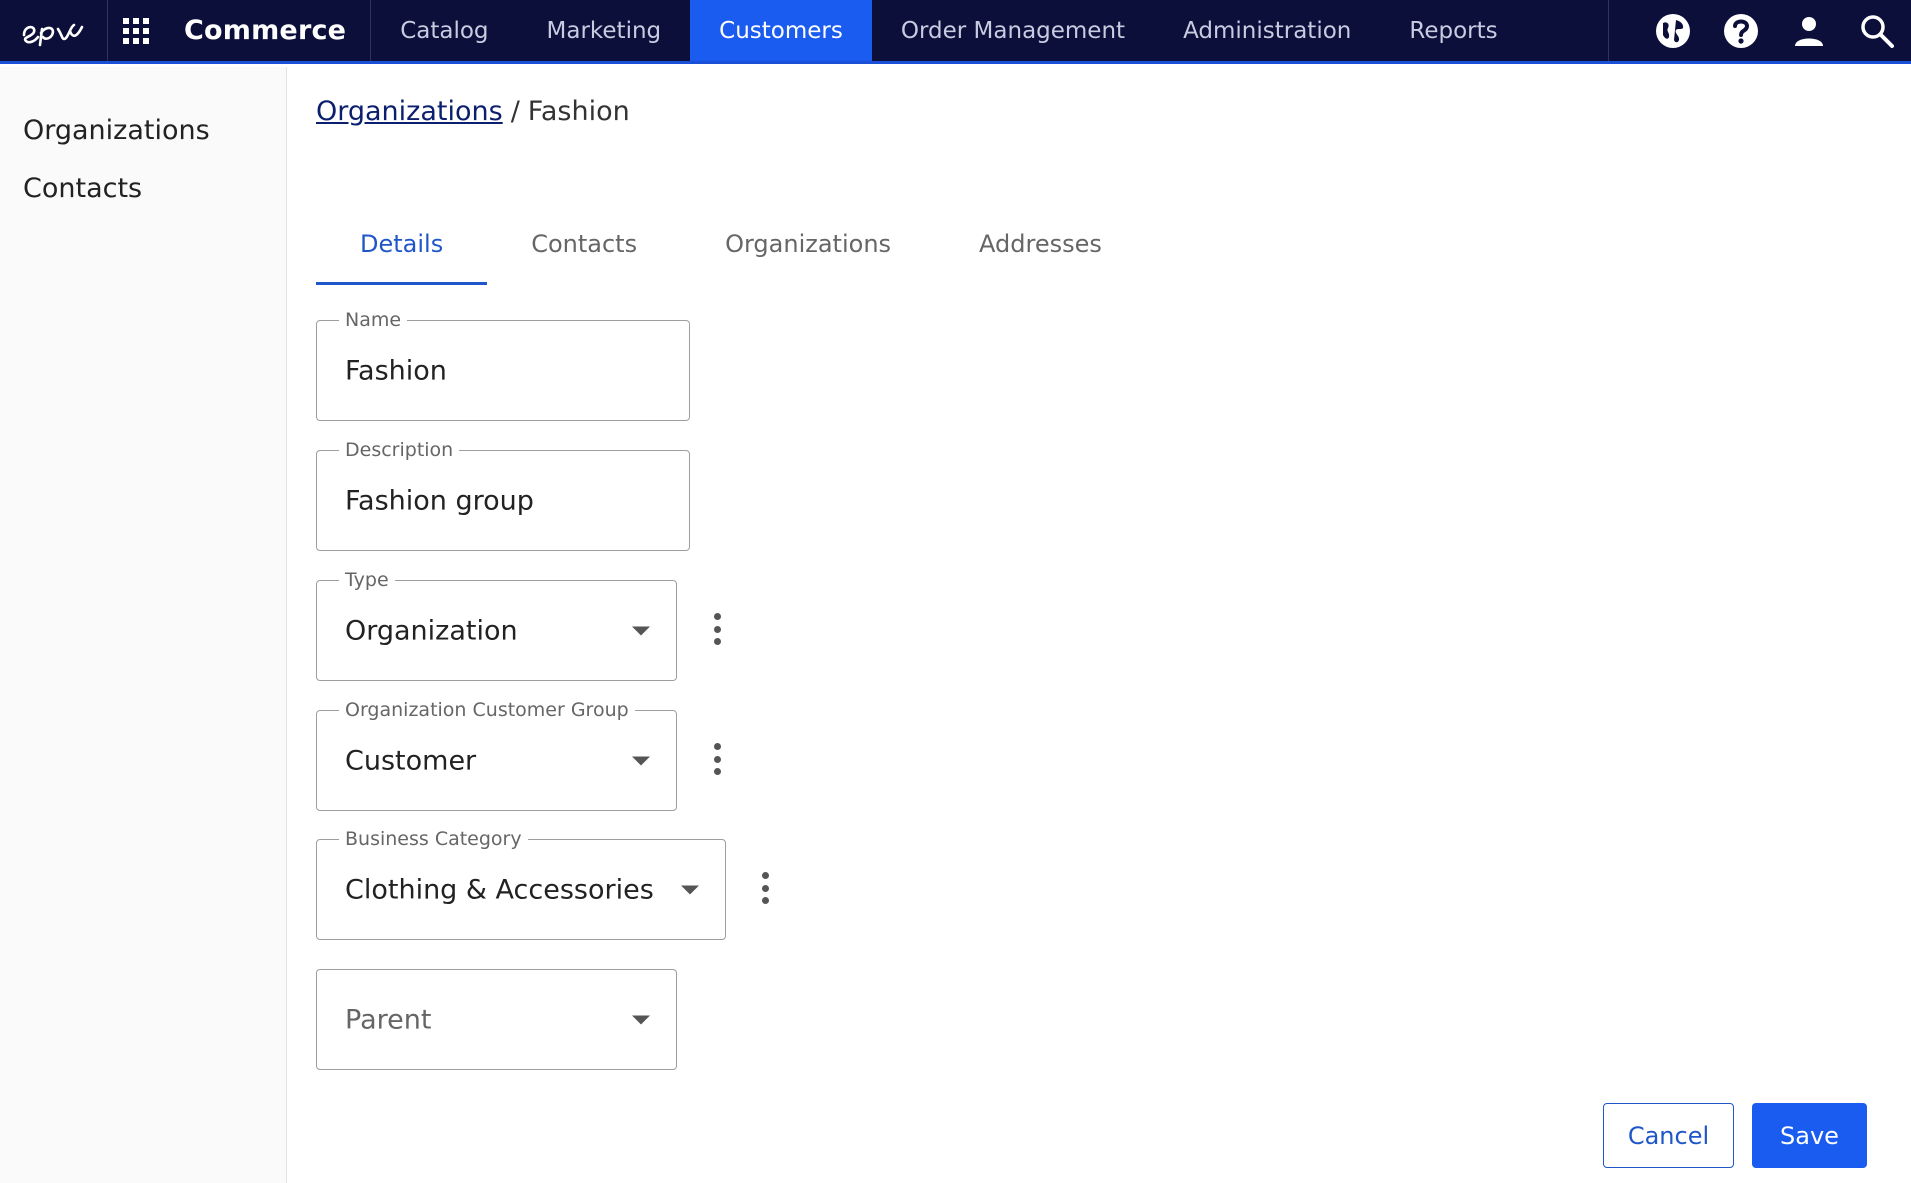 The image size is (1911, 1183). I want to click on description-field: Description Fashion group, so click(503, 495).